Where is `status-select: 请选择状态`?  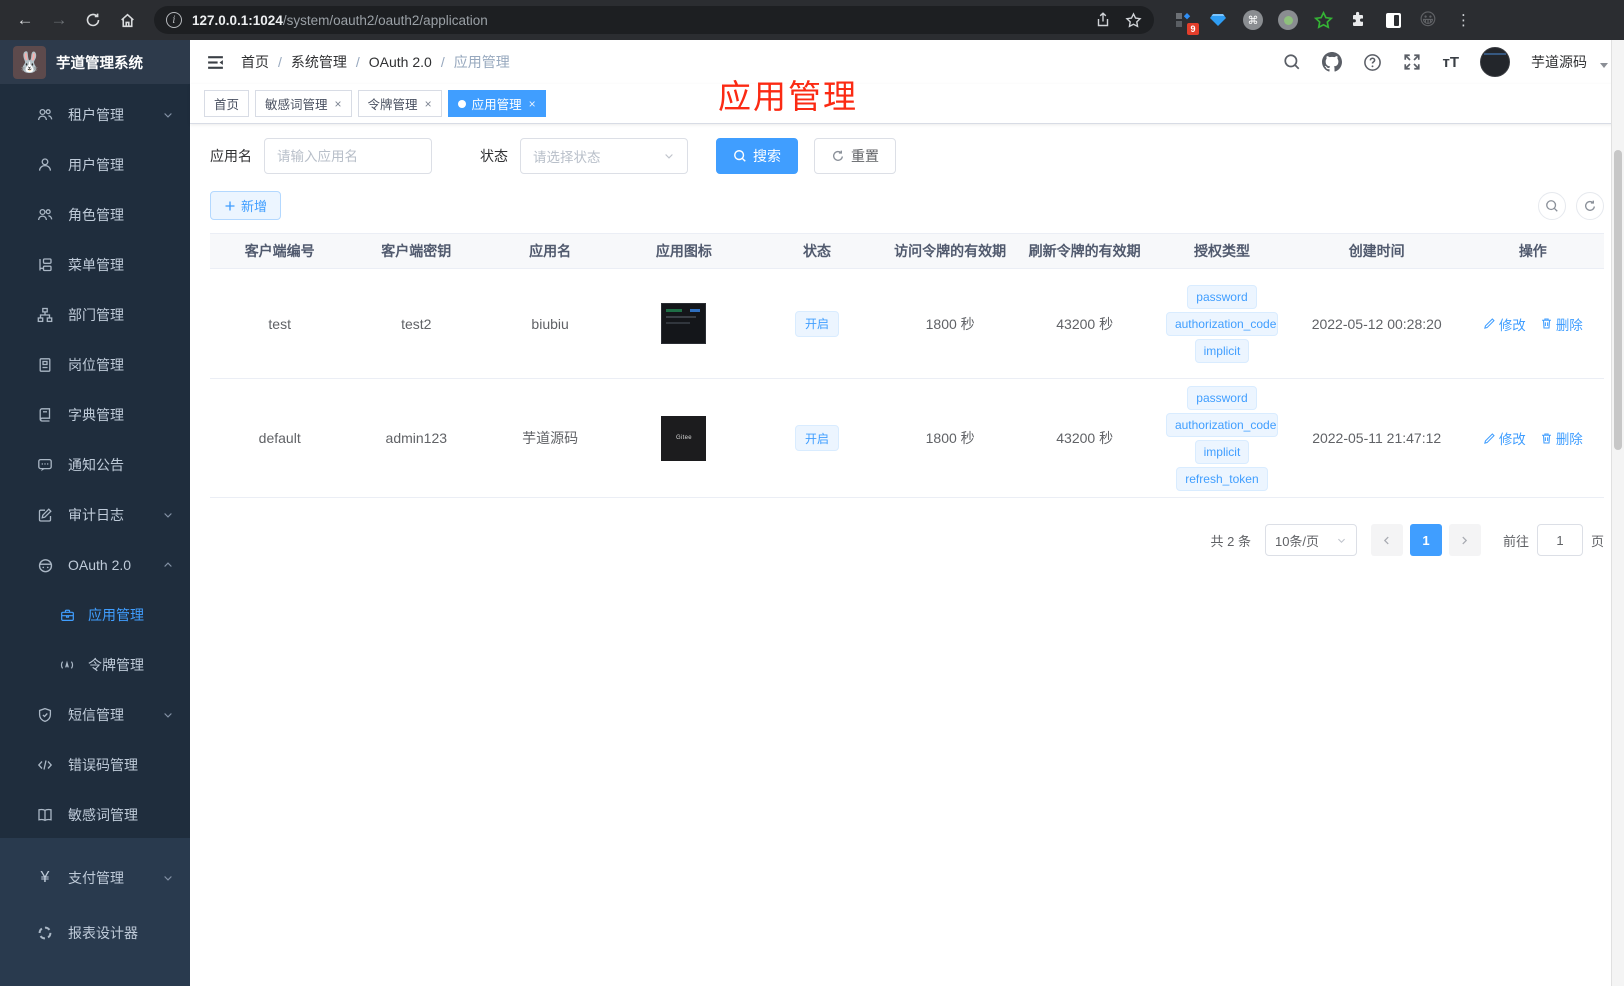 status-select: 请选择状态 is located at coordinates (604, 156).